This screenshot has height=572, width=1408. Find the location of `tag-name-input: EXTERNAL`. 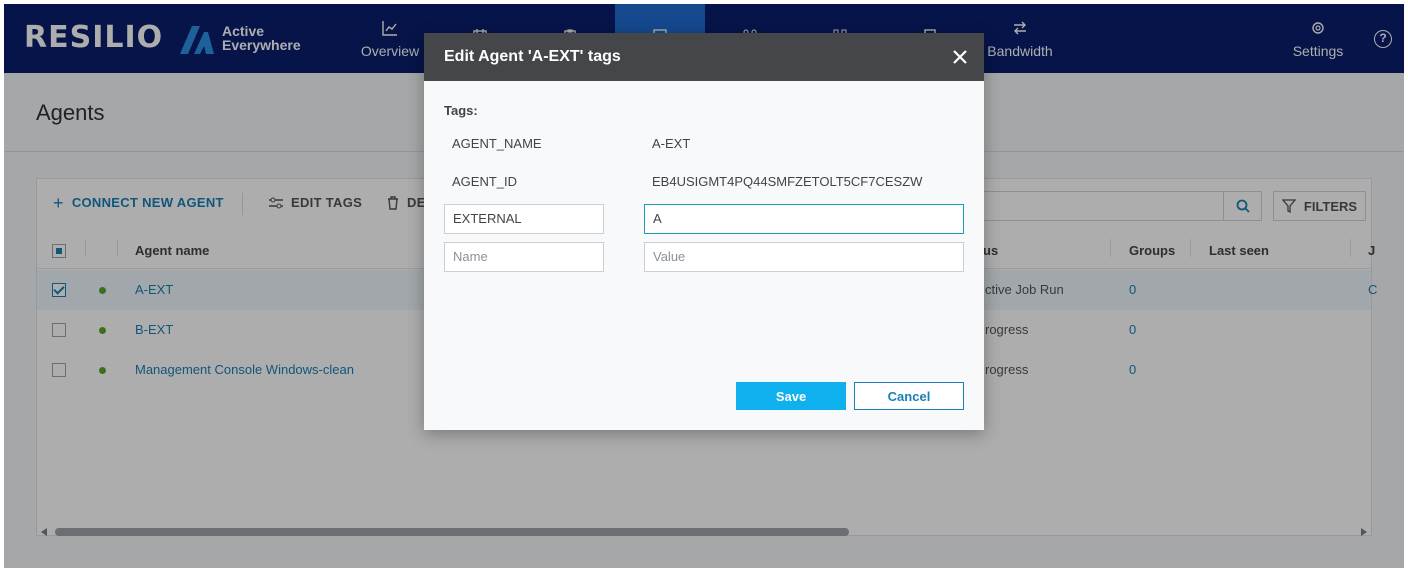

tag-name-input: EXTERNAL is located at coordinates (524, 219).